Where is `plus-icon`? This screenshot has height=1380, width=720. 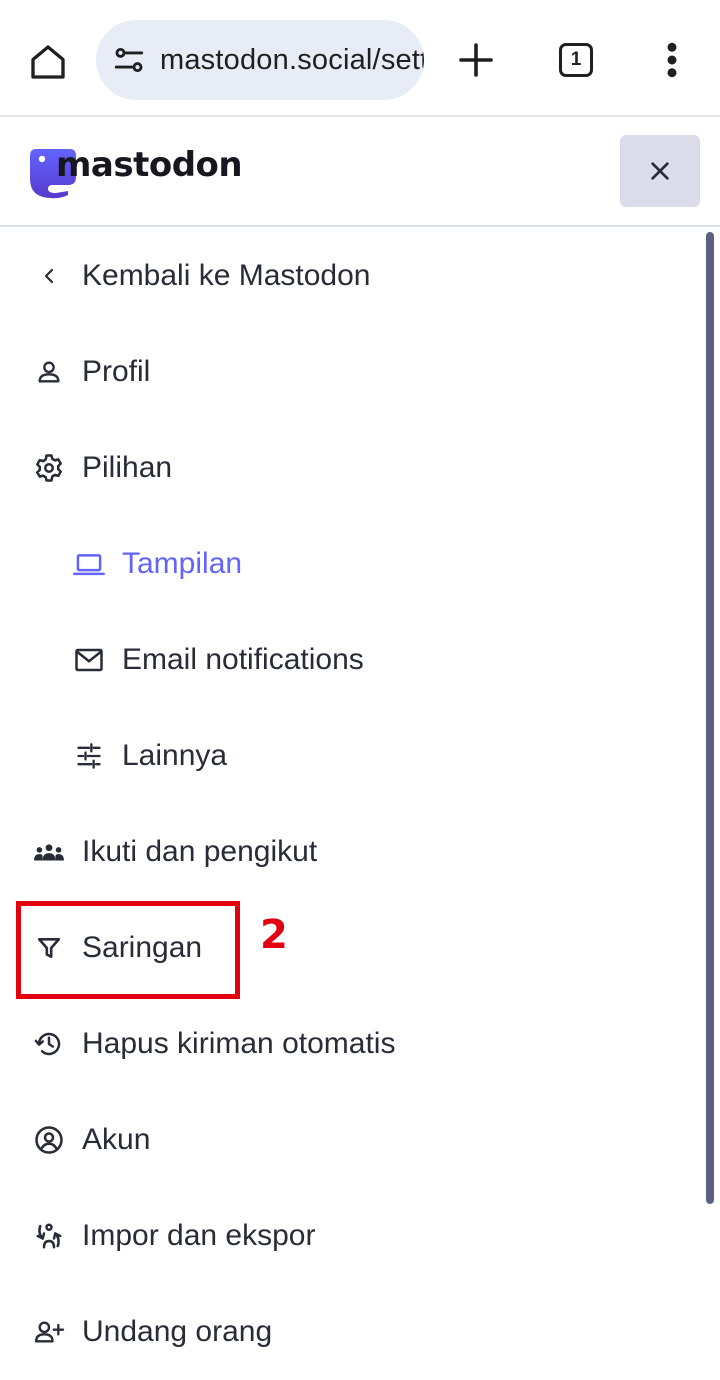 plus-icon is located at coordinates (476, 60).